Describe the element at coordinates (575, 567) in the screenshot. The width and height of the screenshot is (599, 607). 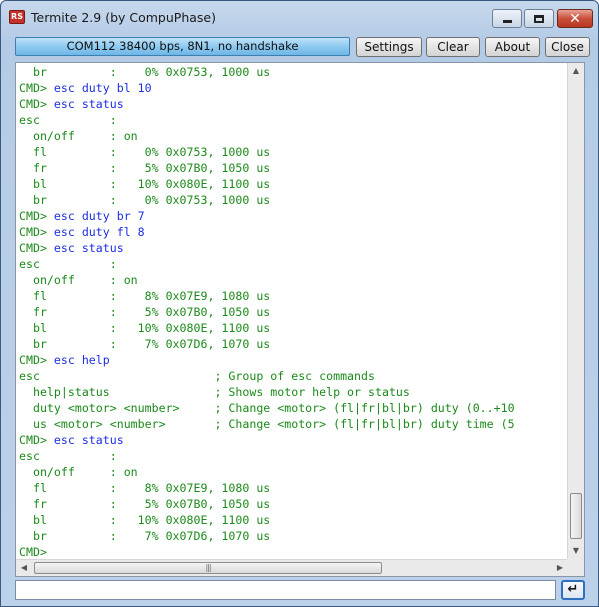
I see `scrollbar-corner` at that location.